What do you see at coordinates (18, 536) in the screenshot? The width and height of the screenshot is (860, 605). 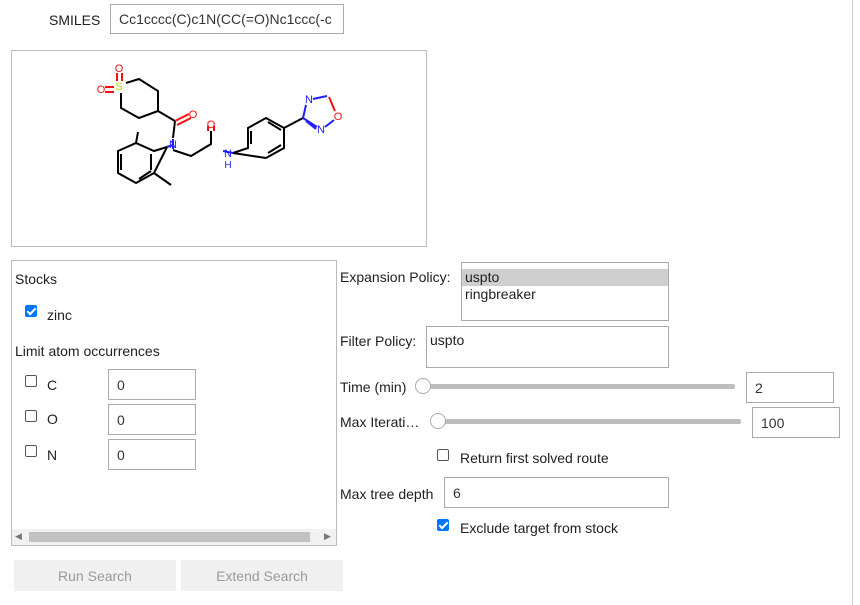 I see `scroll-left-icon: ◀` at bounding box center [18, 536].